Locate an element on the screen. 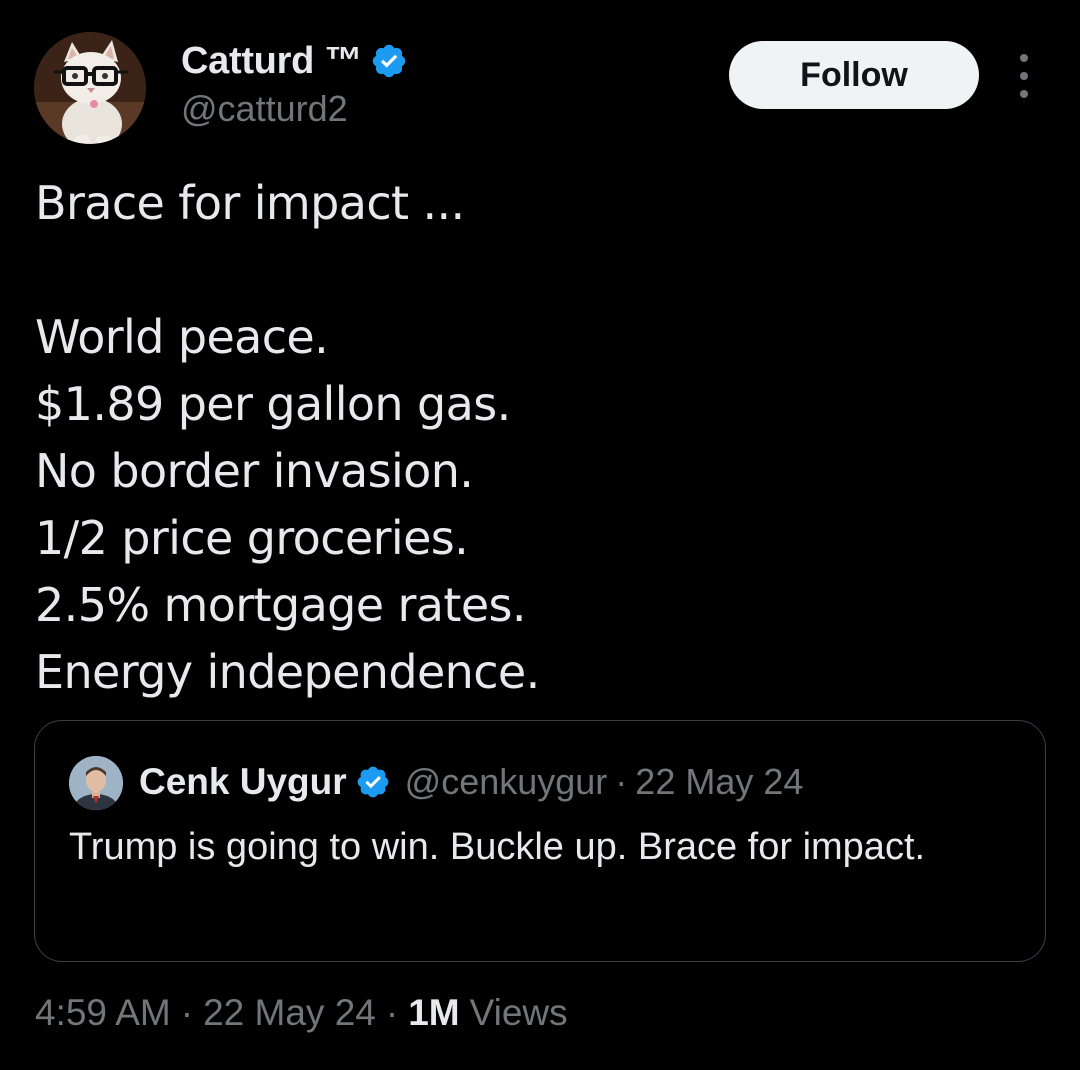  views-count: 1M is located at coordinates (434, 1012).